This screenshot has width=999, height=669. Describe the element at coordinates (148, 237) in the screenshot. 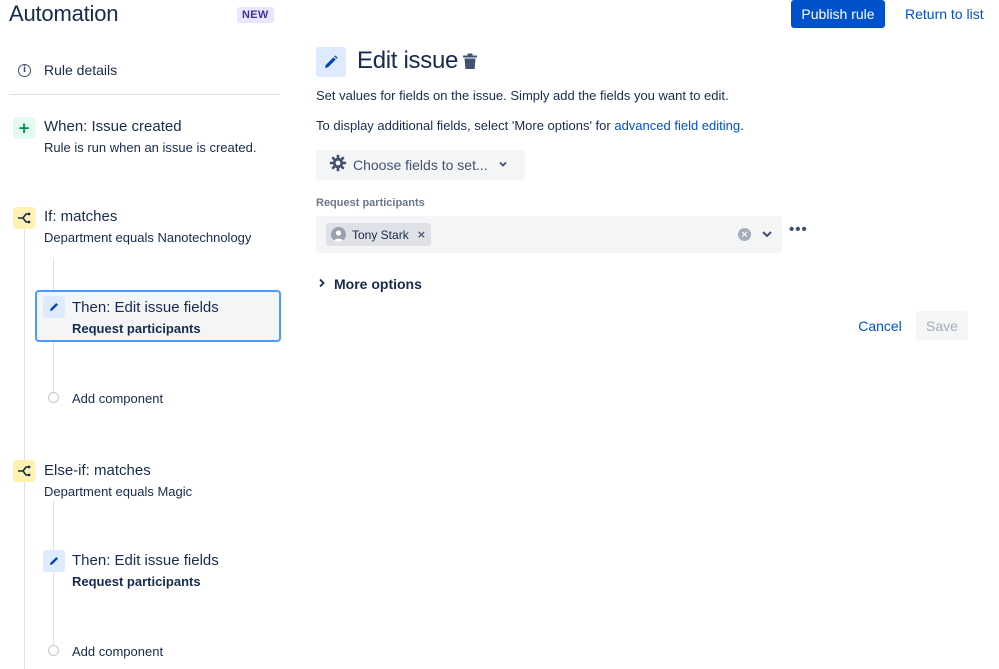

I see `condition-subtitle: Department equals Nanotechnology` at that location.